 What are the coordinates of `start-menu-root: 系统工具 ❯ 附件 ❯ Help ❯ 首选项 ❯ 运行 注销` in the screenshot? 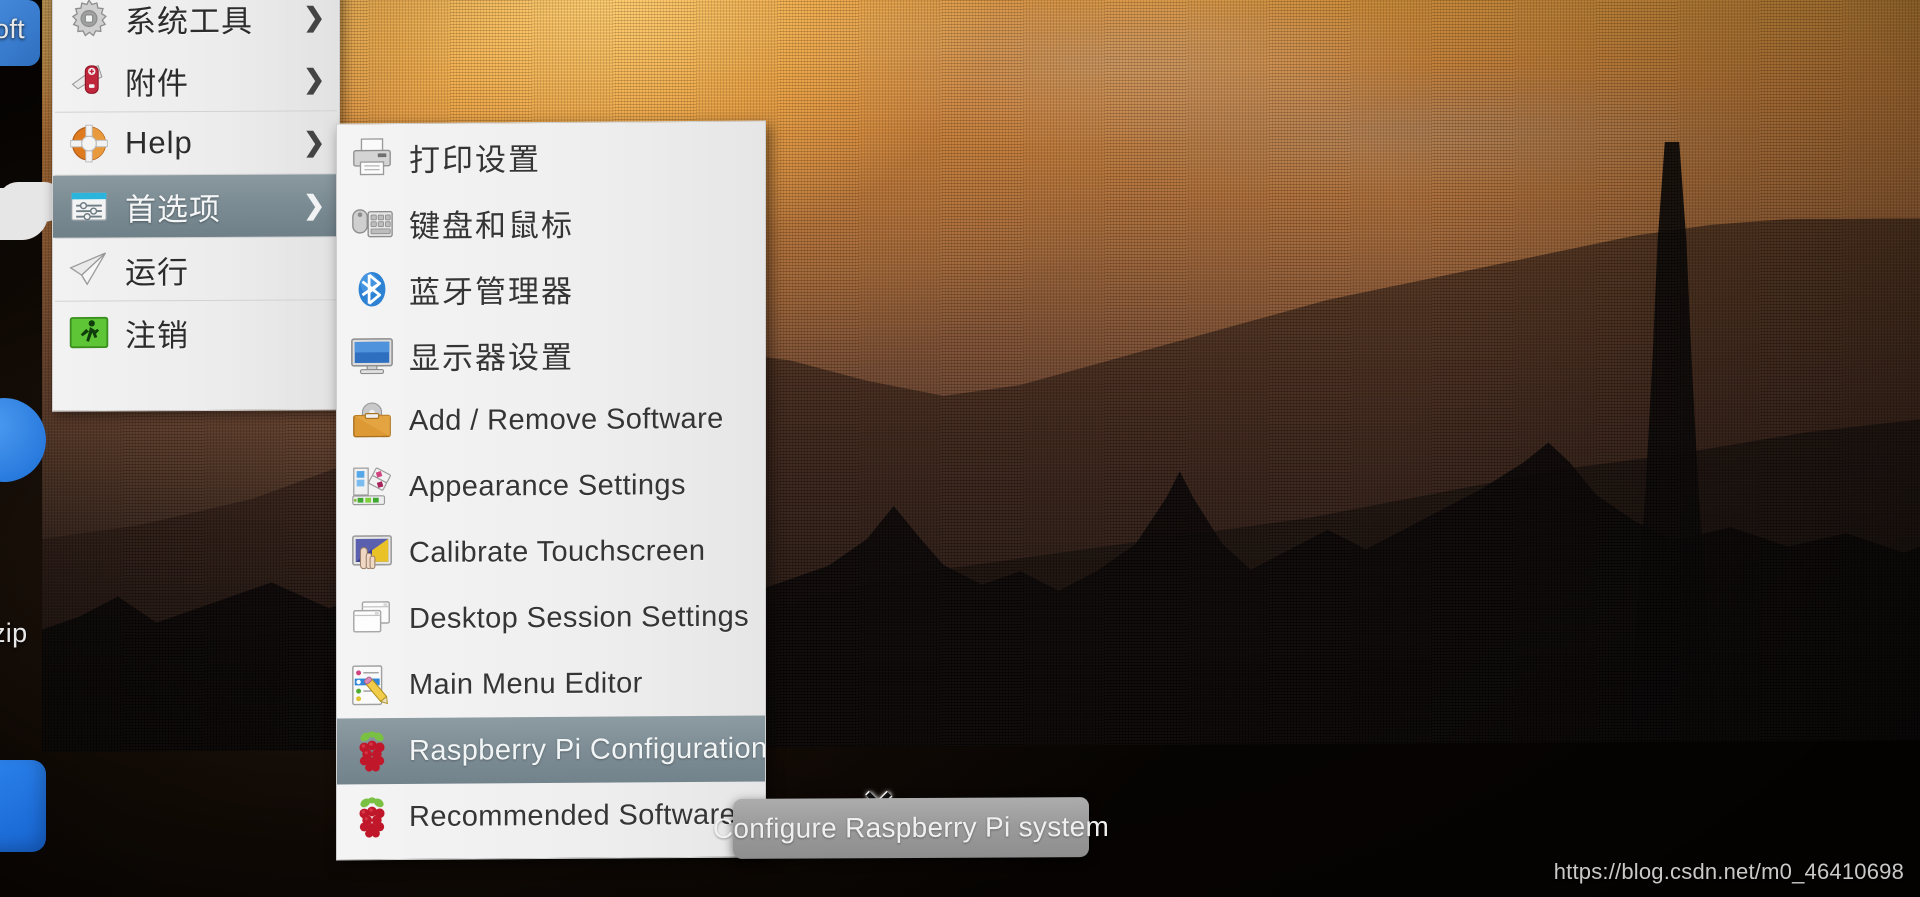 It's located at (196, 206).